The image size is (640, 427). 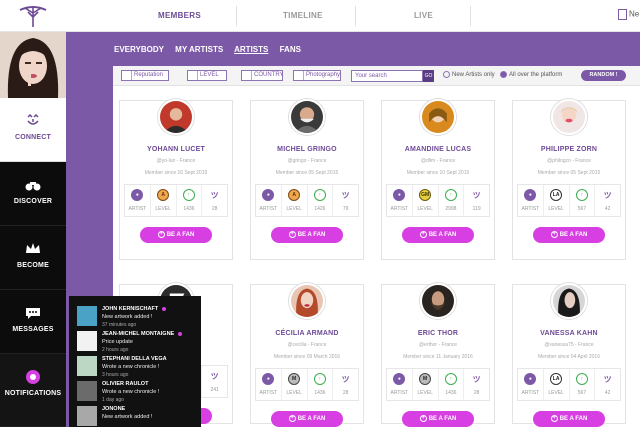 I want to click on stat-fans: ツ 119, so click(x=476, y=200).